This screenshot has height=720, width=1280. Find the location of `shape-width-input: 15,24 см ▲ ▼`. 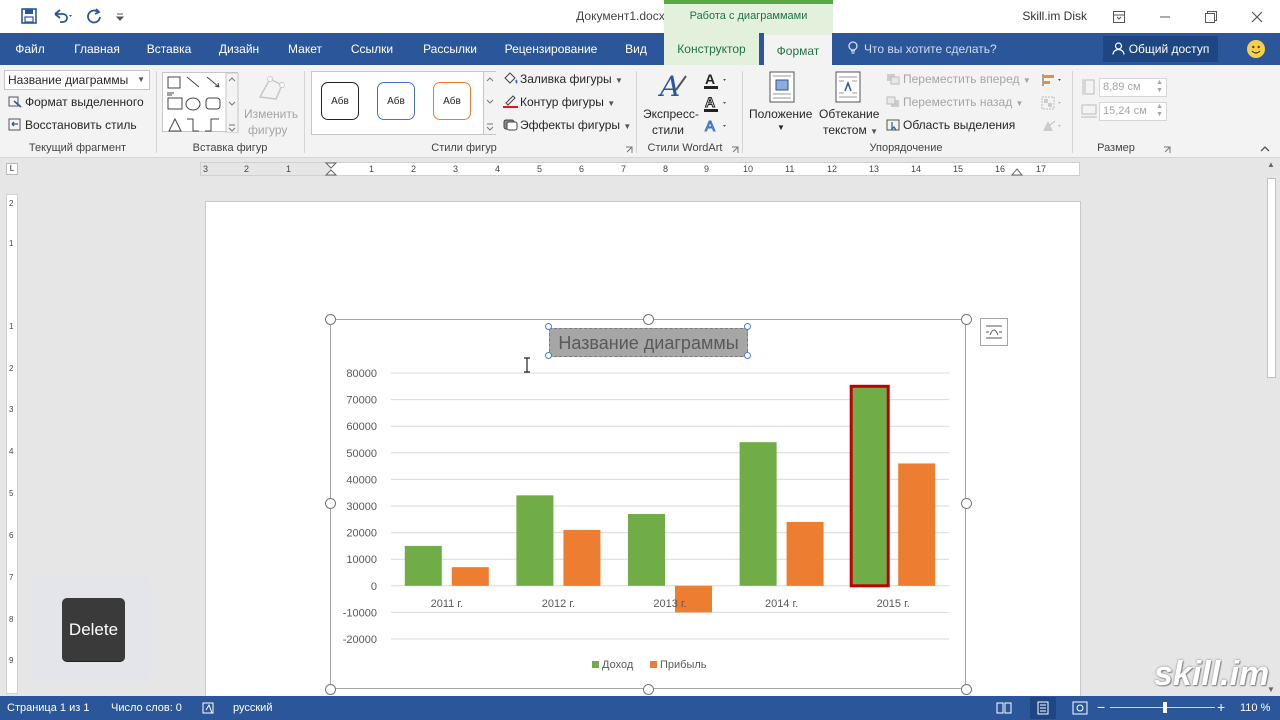

shape-width-input: 15,24 см ▲ ▼ is located at coordinates (1133, 111).